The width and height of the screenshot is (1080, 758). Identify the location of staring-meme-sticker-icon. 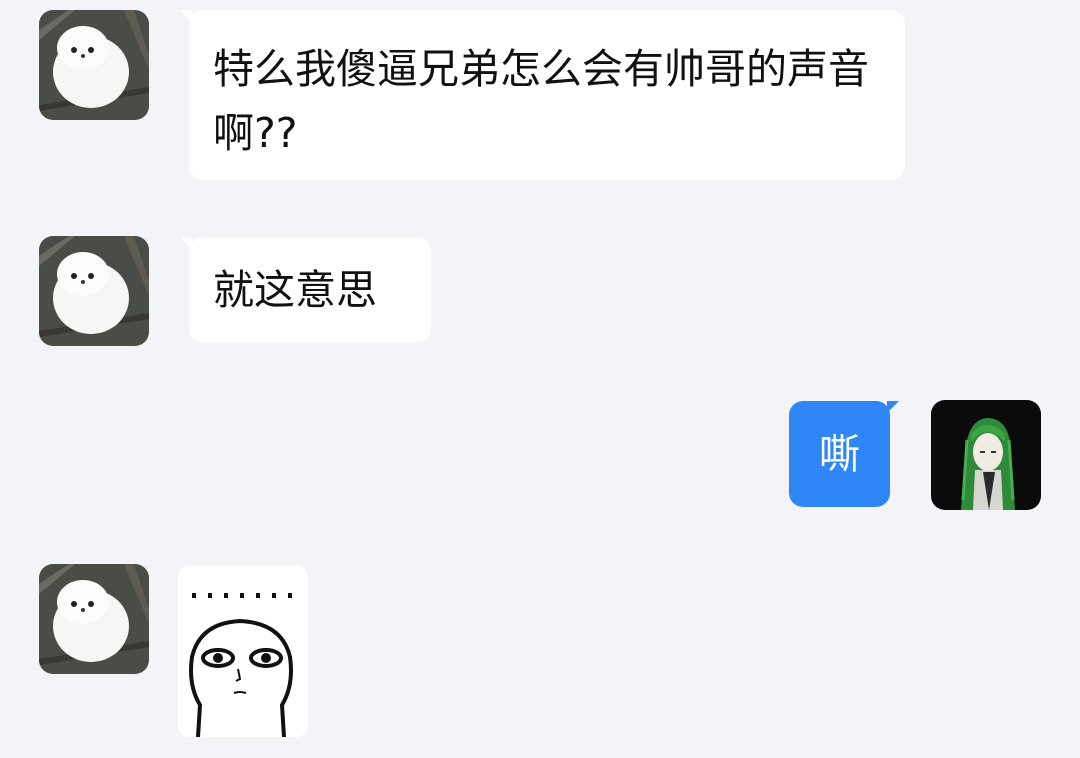
(243, 651).